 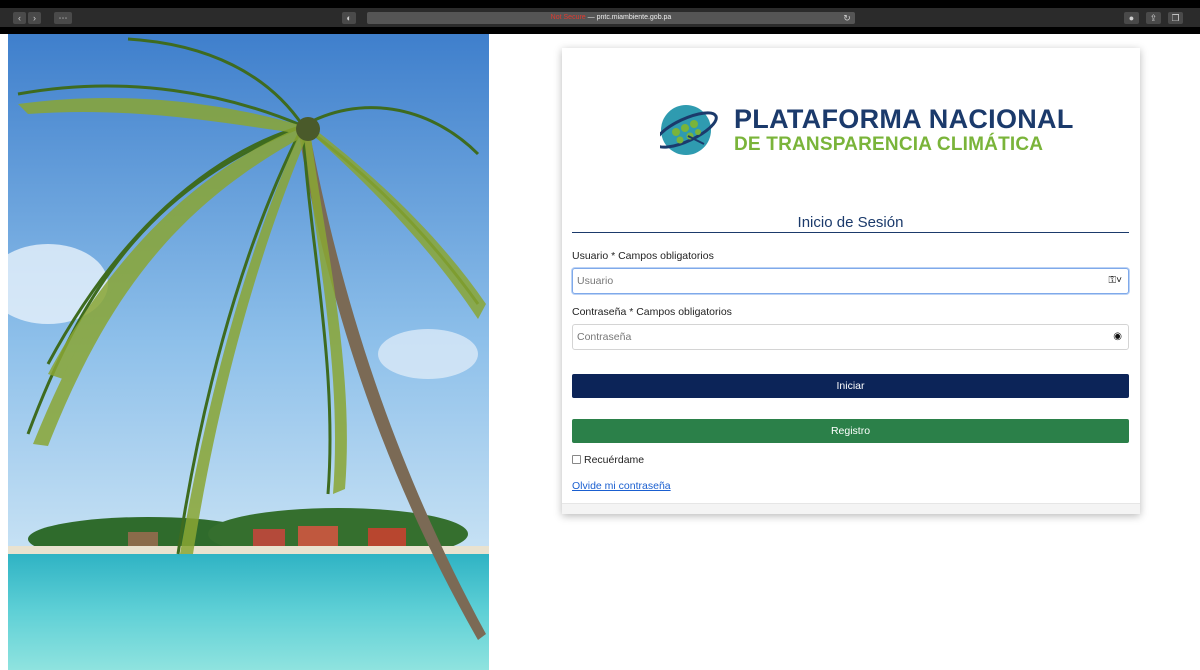 I want to click on remember-me: Recuérdame, so click(x=608, y=460).